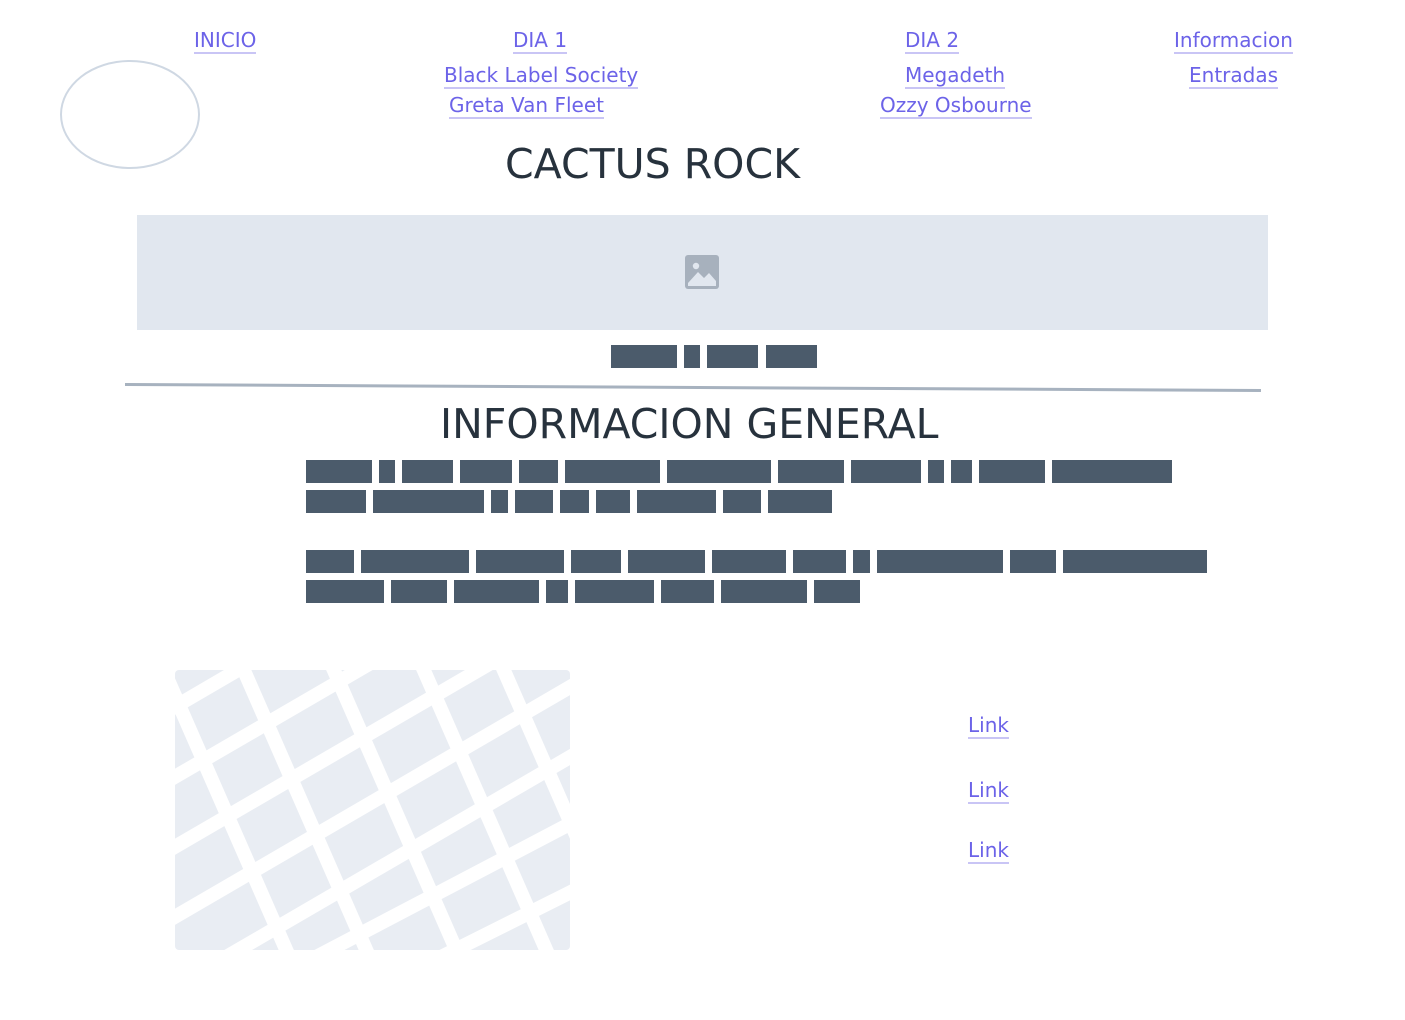 The image size is (1405, 1020). What do you see at coordinates (540, 41) in the screenshot?
I see `nav-dia1-link: DIA 1` at bounding box center [540, 41].